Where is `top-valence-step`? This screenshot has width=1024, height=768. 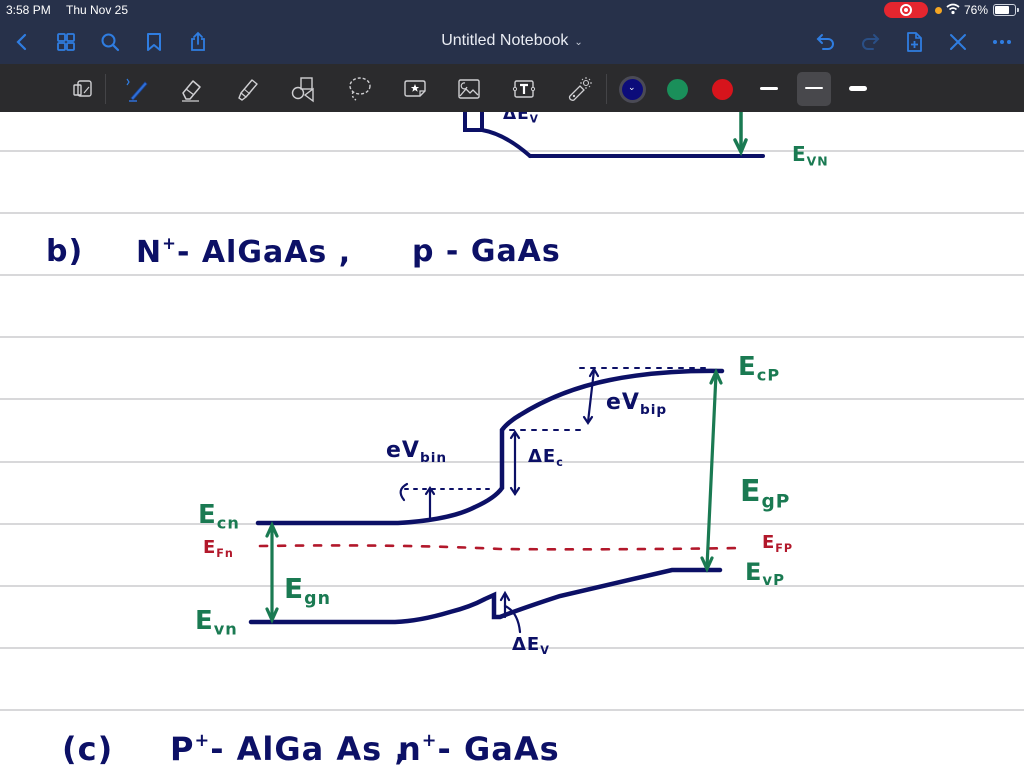 top-valence-step is located at coordinates (473, 122).